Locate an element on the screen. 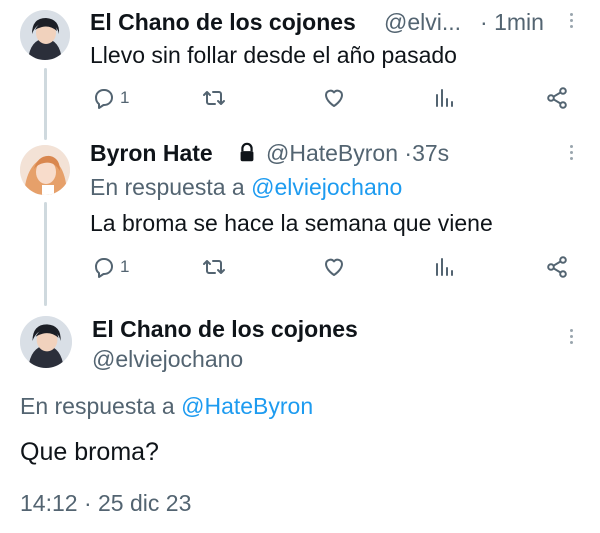 Image resolution: width=600 pixels, height=533 pixels. time-text: 37s is located at coordinates (430, 153).